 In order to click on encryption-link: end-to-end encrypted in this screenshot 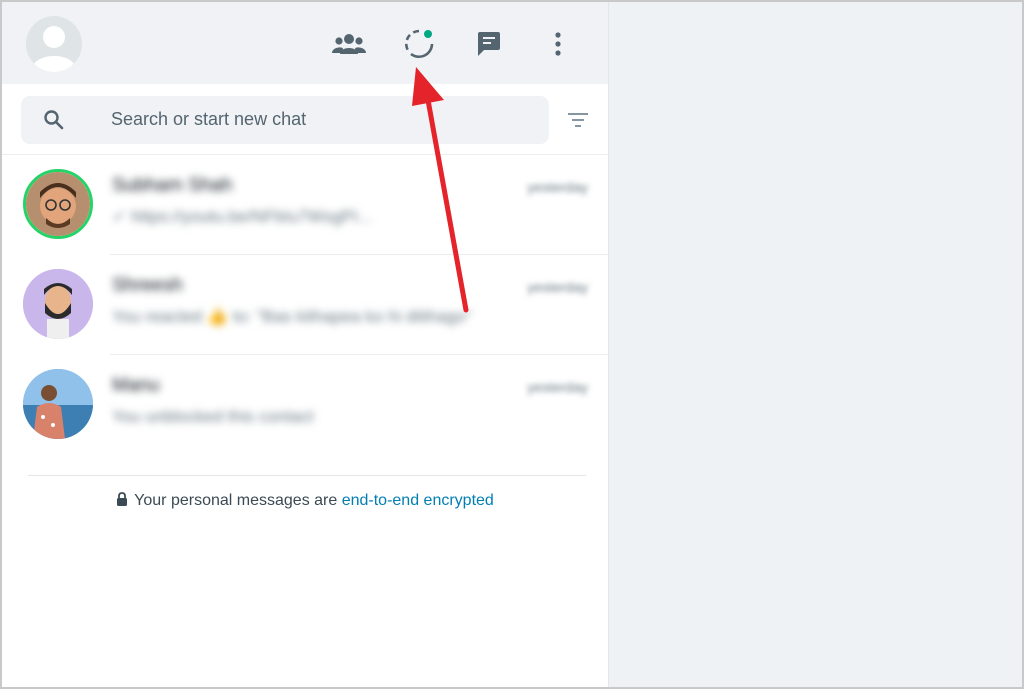, I will do `click(418, 500)`.